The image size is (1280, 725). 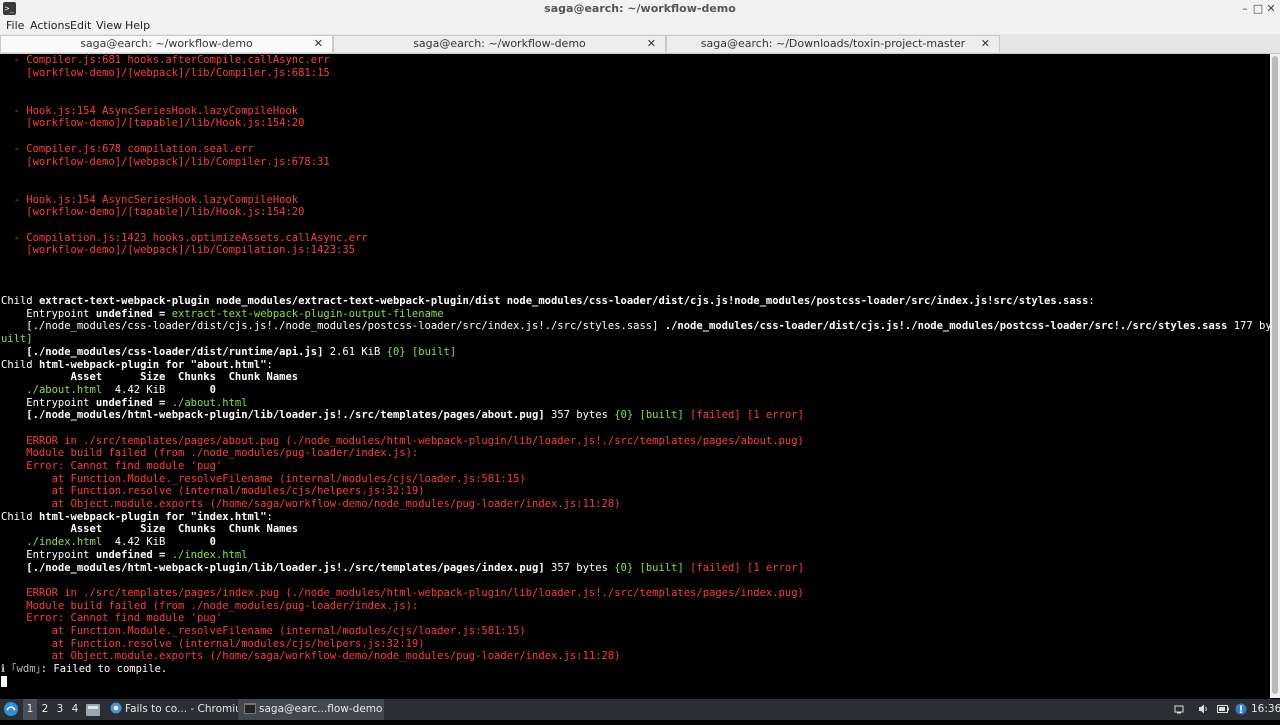 I want to click on menu-actions: Actions, so click(x=50, y=25).